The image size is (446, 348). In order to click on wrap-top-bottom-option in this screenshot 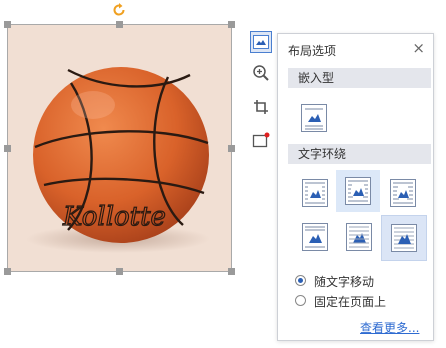, I will do `click(315, 237)`.